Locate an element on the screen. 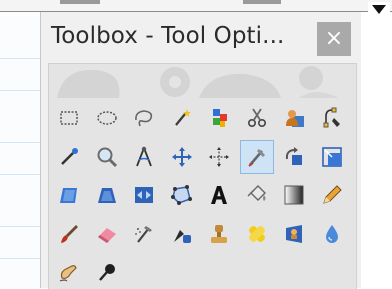  move-tool-button is located at coordinates (182, 157).